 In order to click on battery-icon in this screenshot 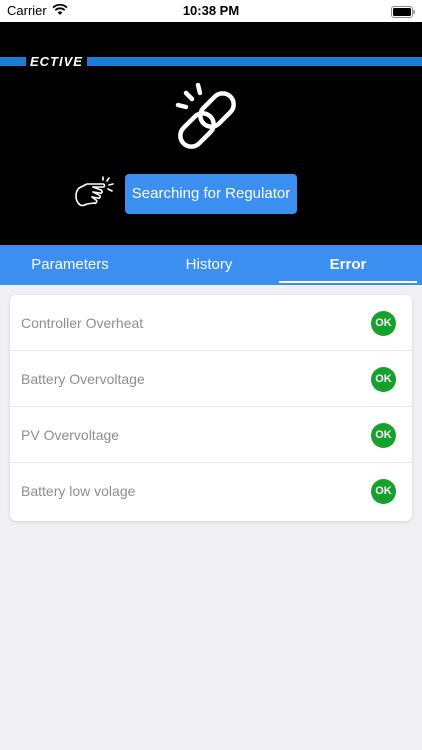, I will do `click(403, 14)`.